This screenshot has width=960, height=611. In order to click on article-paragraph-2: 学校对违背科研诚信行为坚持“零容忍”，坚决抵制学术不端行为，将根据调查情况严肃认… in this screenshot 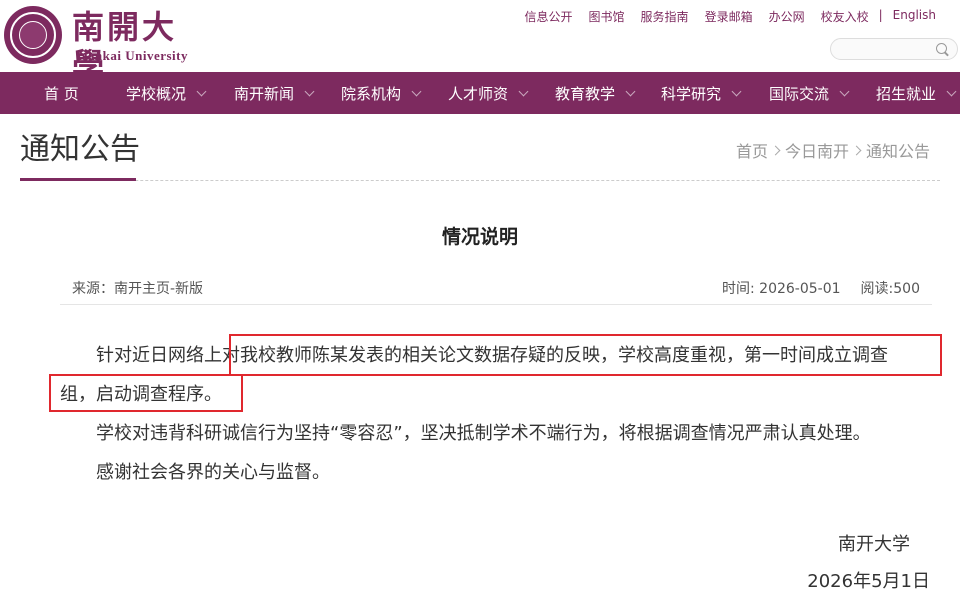, I will do `click(483, 433)`.